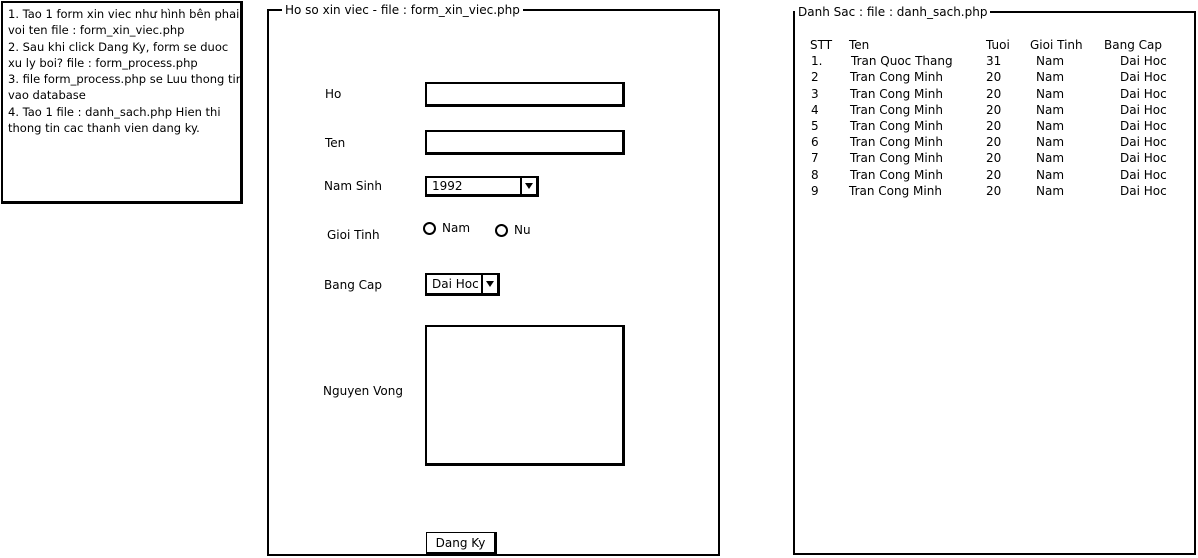  I want to click on table-row: 2 Tran Cong Minh 20 Nam Dai Hoc, so click(990, 77).